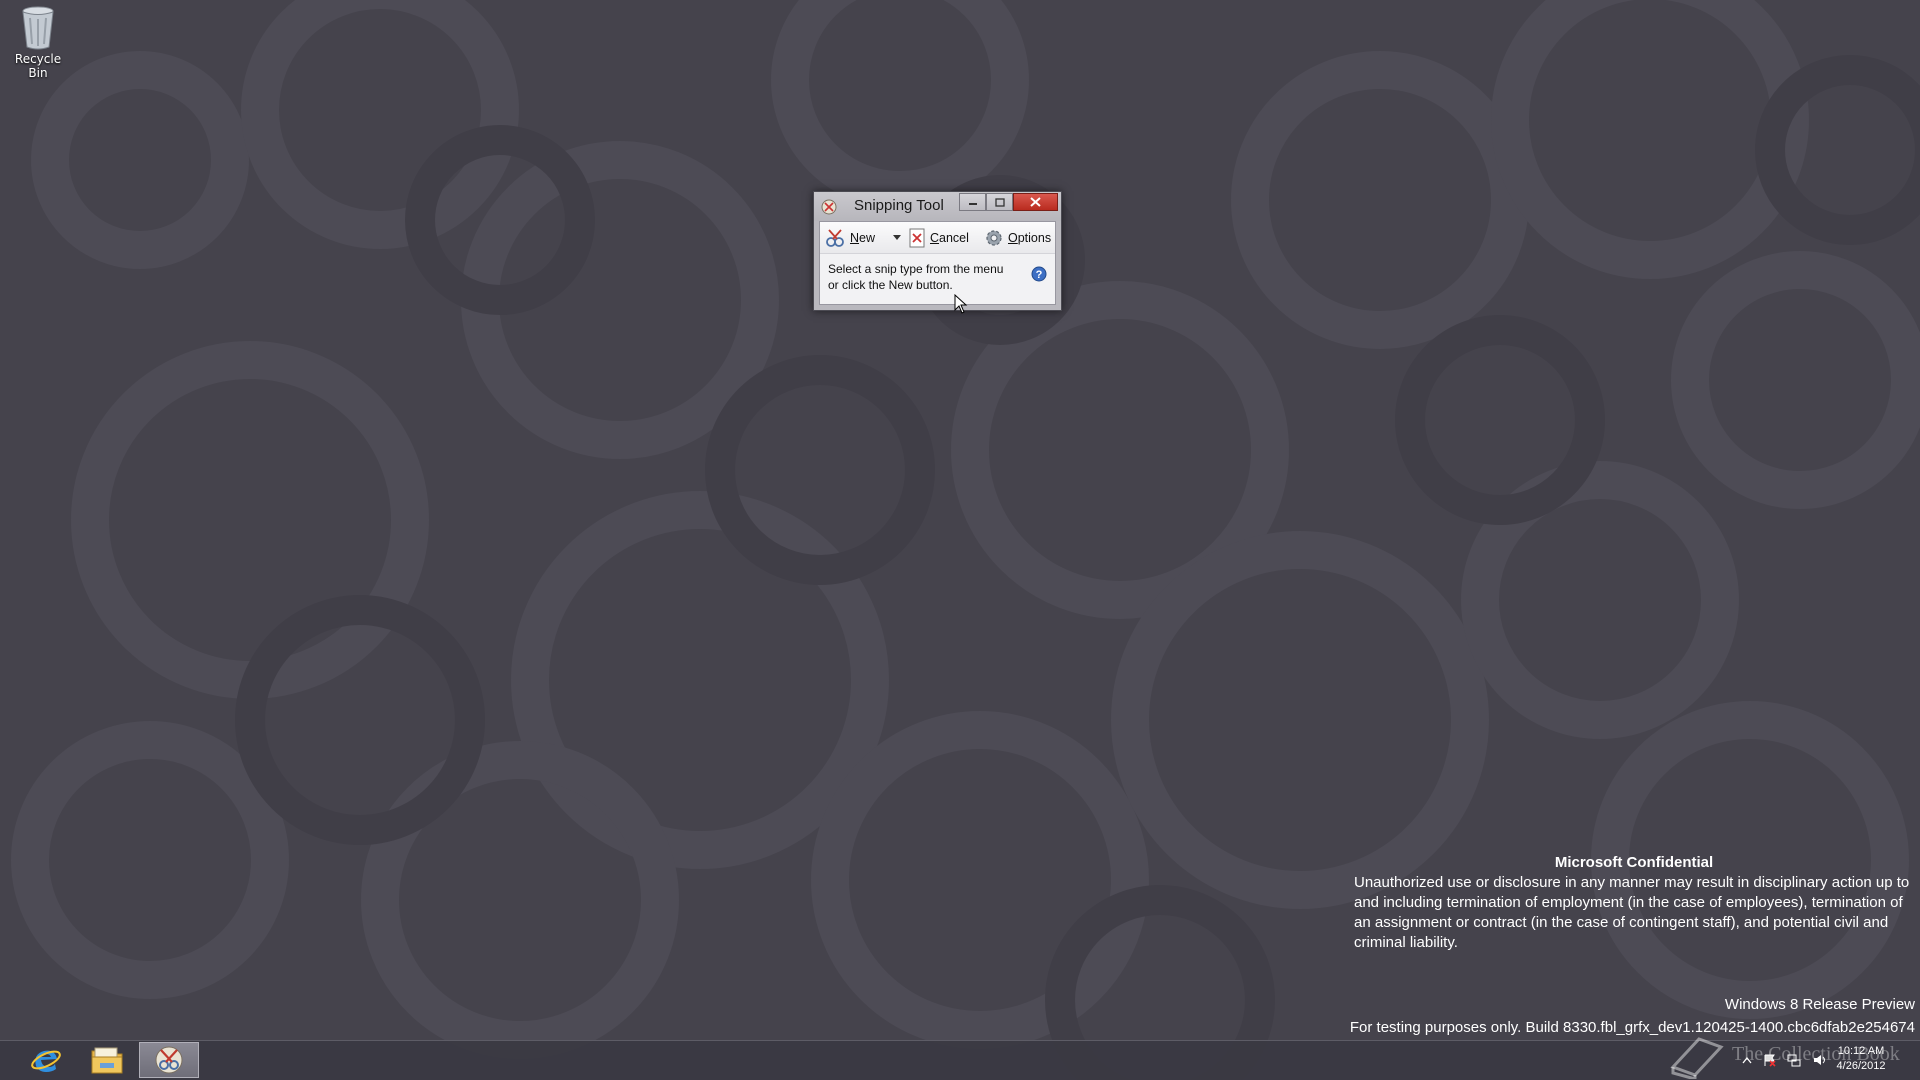 The width and height of the screenshot is (1920, 1080). I want to click on scissors-icon, so click(835, 237).